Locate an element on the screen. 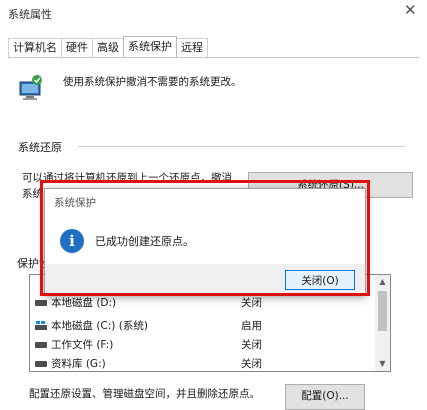  list-item: 本地磁盘 (D:) 关闭 is located at coordinates (202, 303).